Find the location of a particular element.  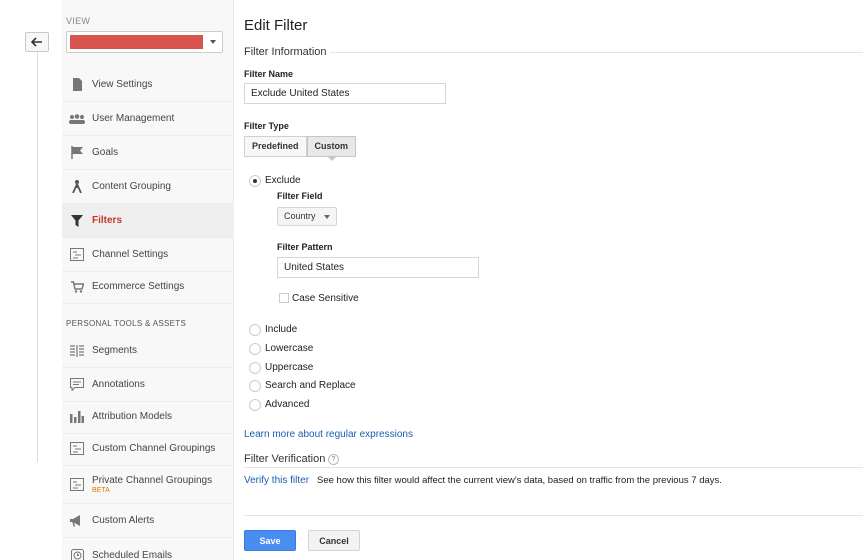

filter-type-label: Filter Type is located at coordinates (266, 126).